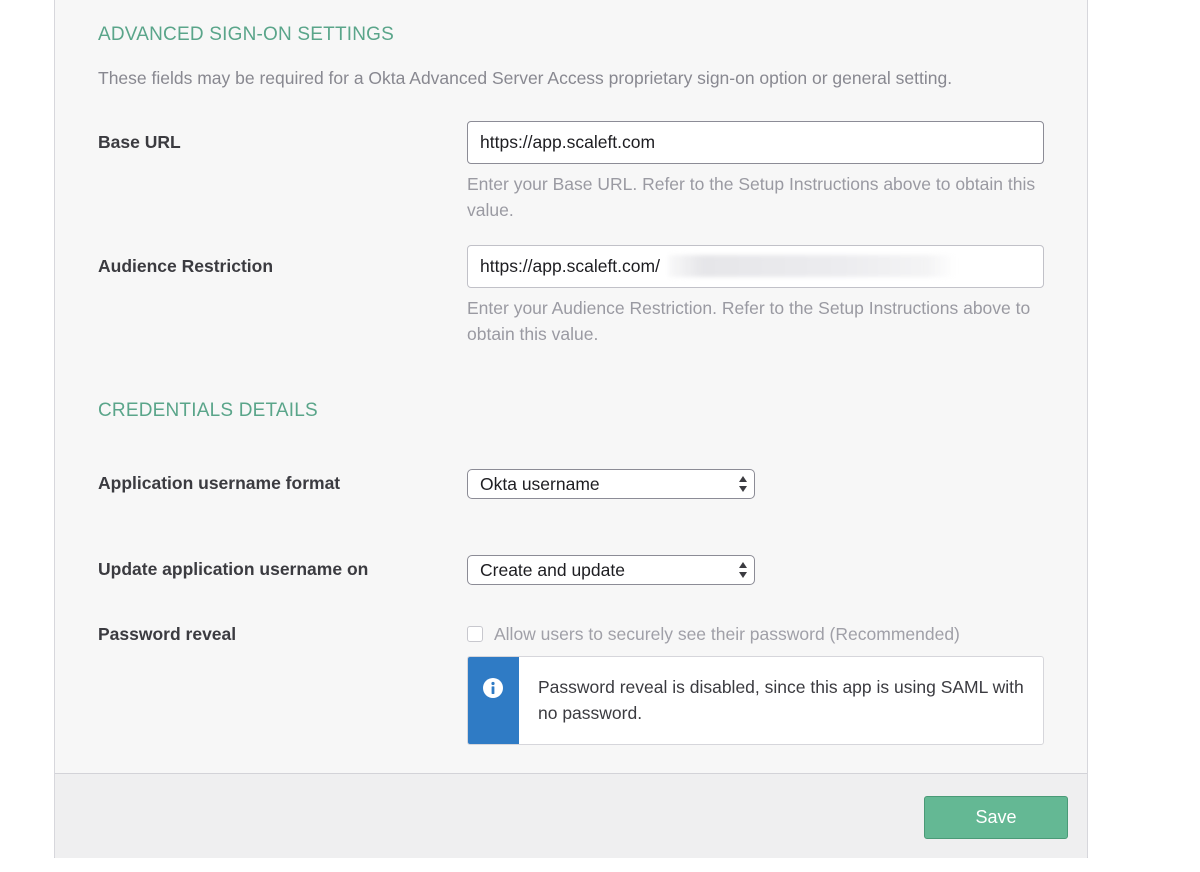  What do you see at coordinates (246, 34) in the screenshot?
I see `advanced-sign-on-heading: ADVANCED SIGN-ON SETTINGS` at bounding box center [246, 34].